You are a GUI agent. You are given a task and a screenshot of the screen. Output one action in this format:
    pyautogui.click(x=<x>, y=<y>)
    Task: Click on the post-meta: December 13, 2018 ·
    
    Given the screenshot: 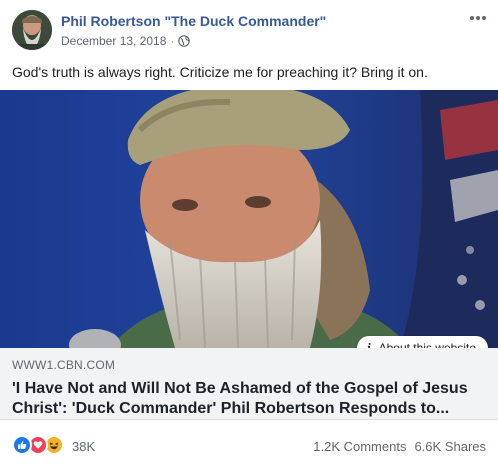 What is the action you would take?
    pyautogui.click(x=126, y=41)
    